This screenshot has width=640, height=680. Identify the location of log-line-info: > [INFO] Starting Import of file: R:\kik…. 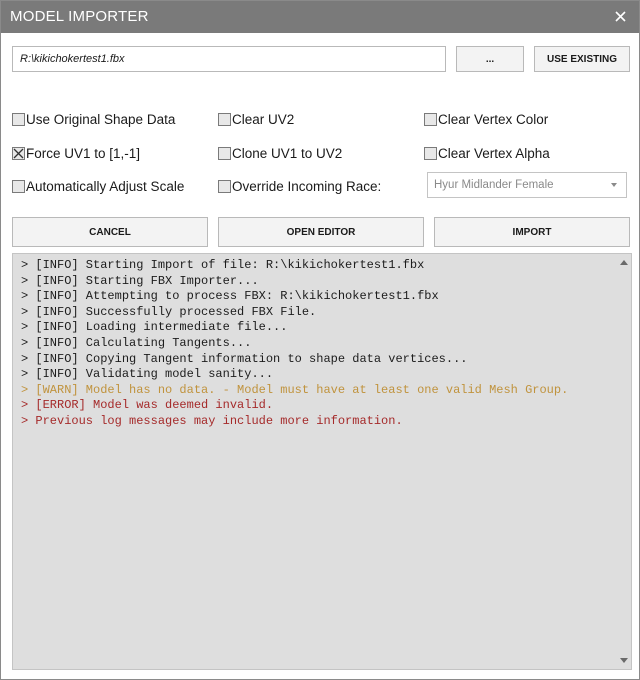
(223, 265).